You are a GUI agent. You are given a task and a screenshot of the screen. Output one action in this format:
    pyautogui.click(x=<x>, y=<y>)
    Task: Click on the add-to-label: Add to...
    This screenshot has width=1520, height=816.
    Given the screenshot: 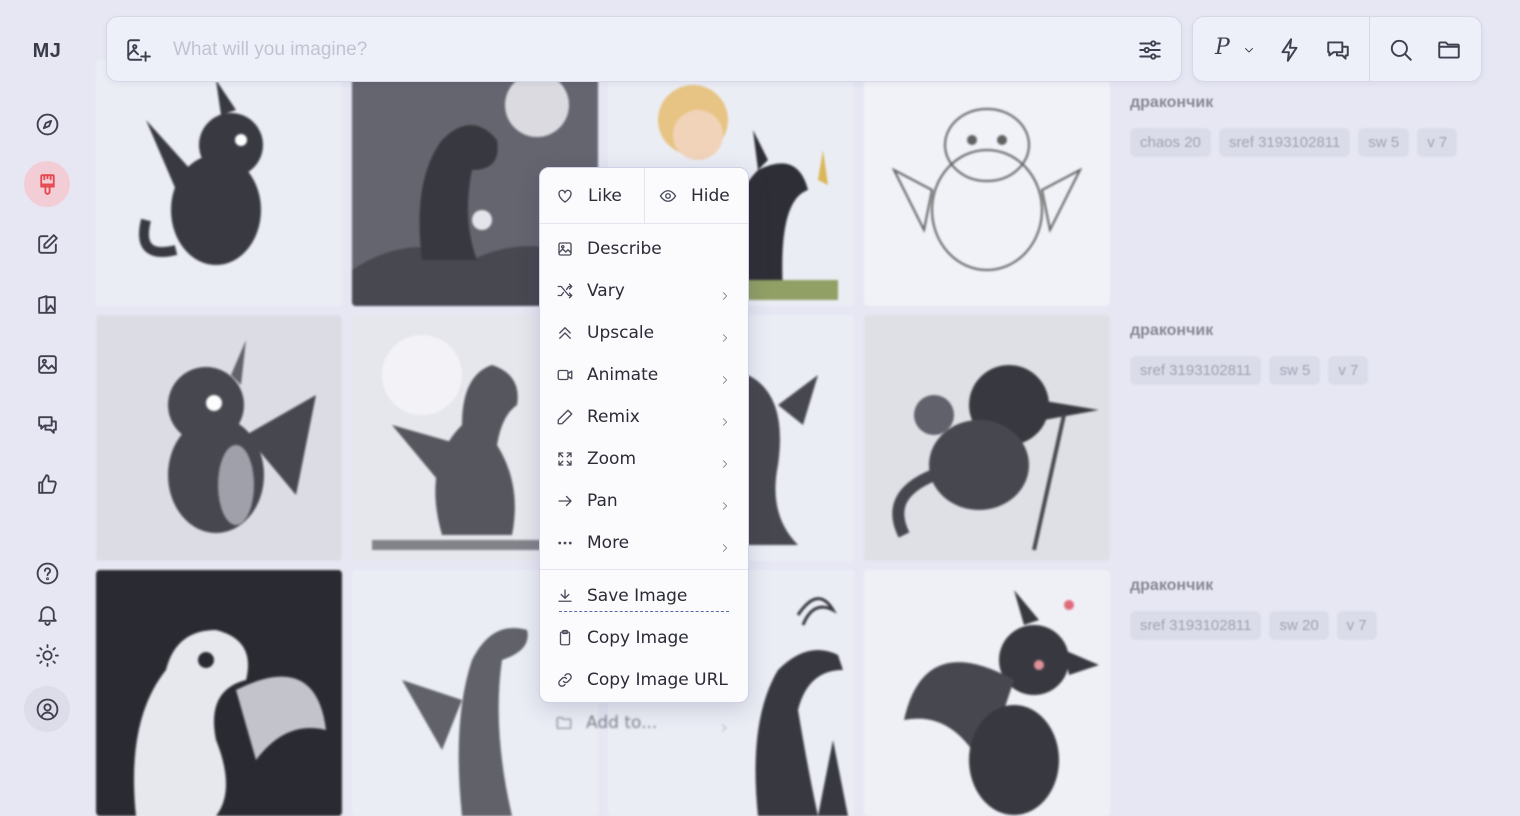 What is the action you would take?
    pyautogui.click(x=622, y=723)
    